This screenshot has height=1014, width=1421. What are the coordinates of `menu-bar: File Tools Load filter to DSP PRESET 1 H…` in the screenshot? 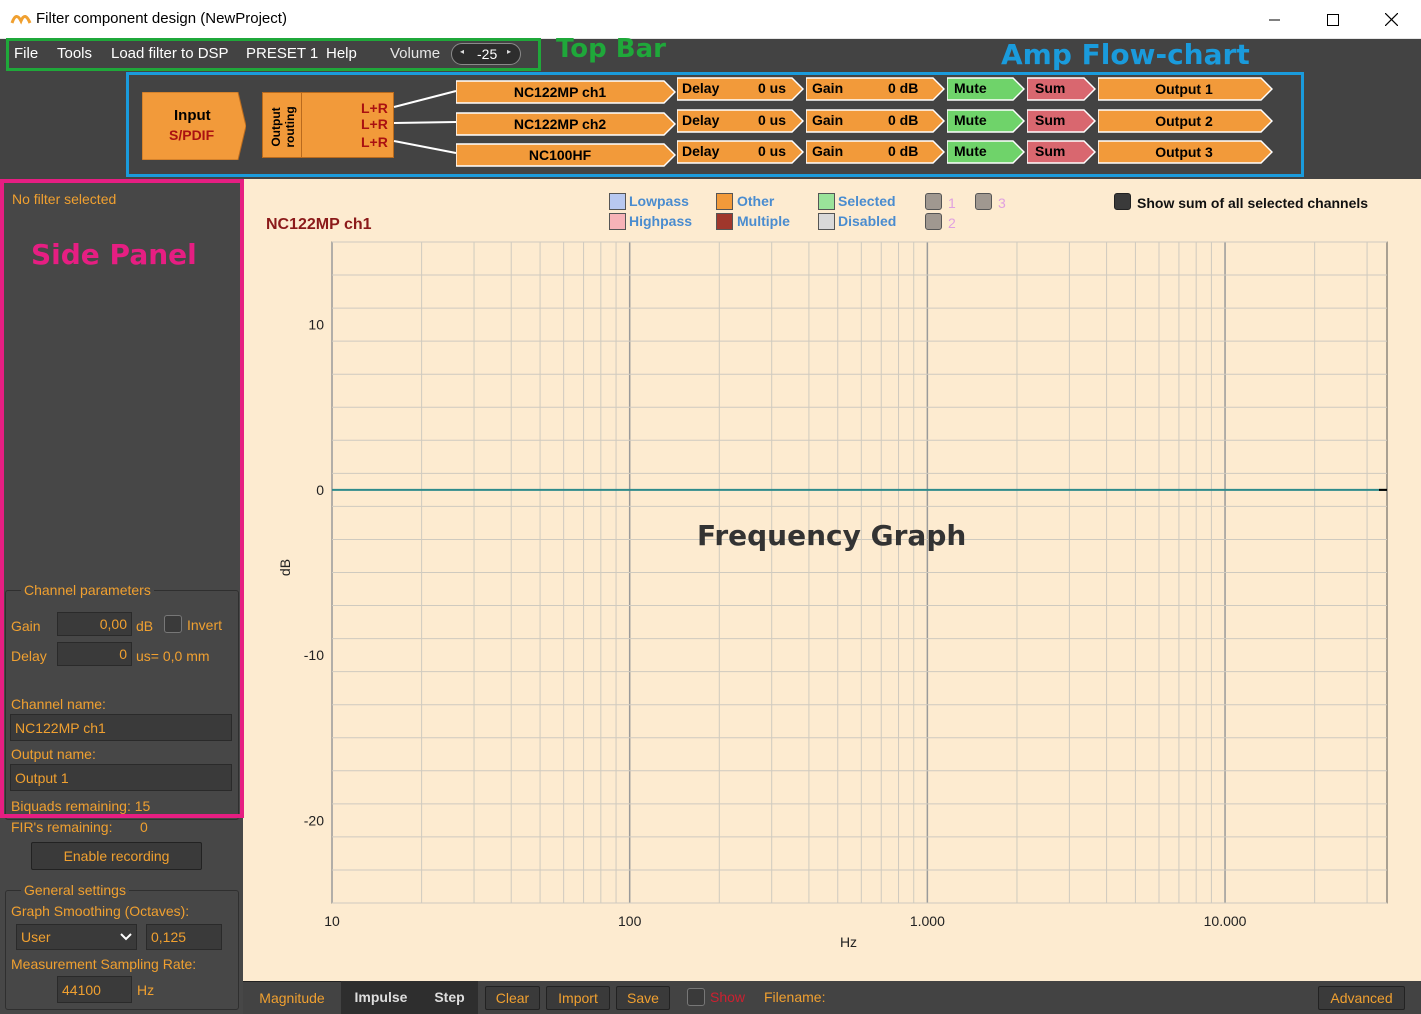 It's located at (710, 55).